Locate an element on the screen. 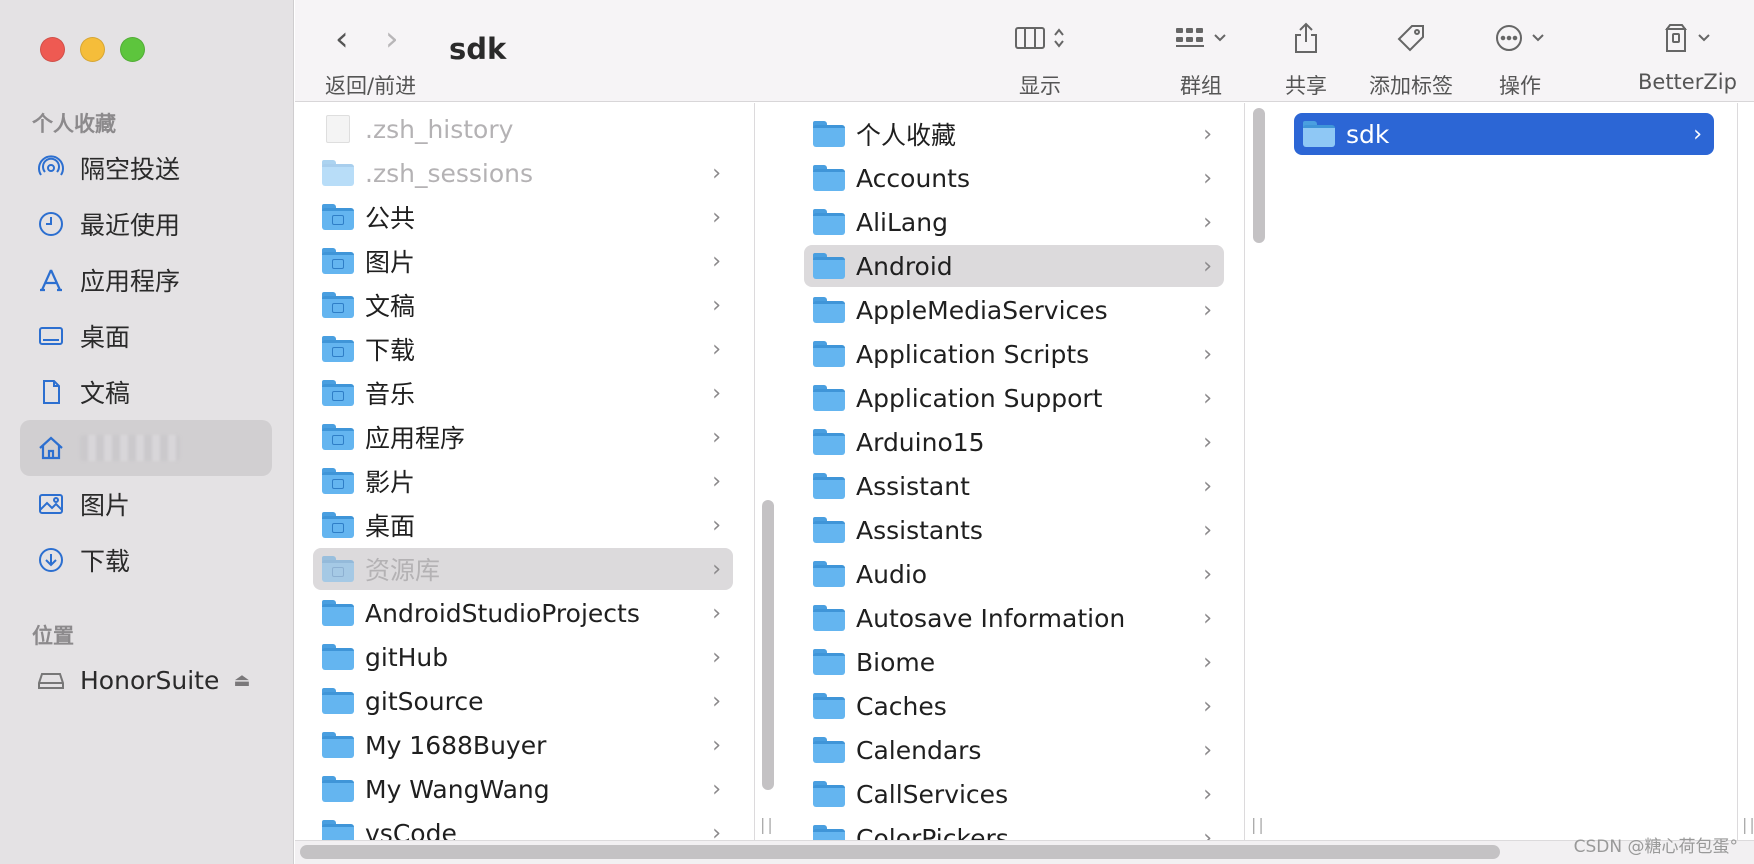  list-item: AppleMediaServices › is located at coordinates (1014, 310).